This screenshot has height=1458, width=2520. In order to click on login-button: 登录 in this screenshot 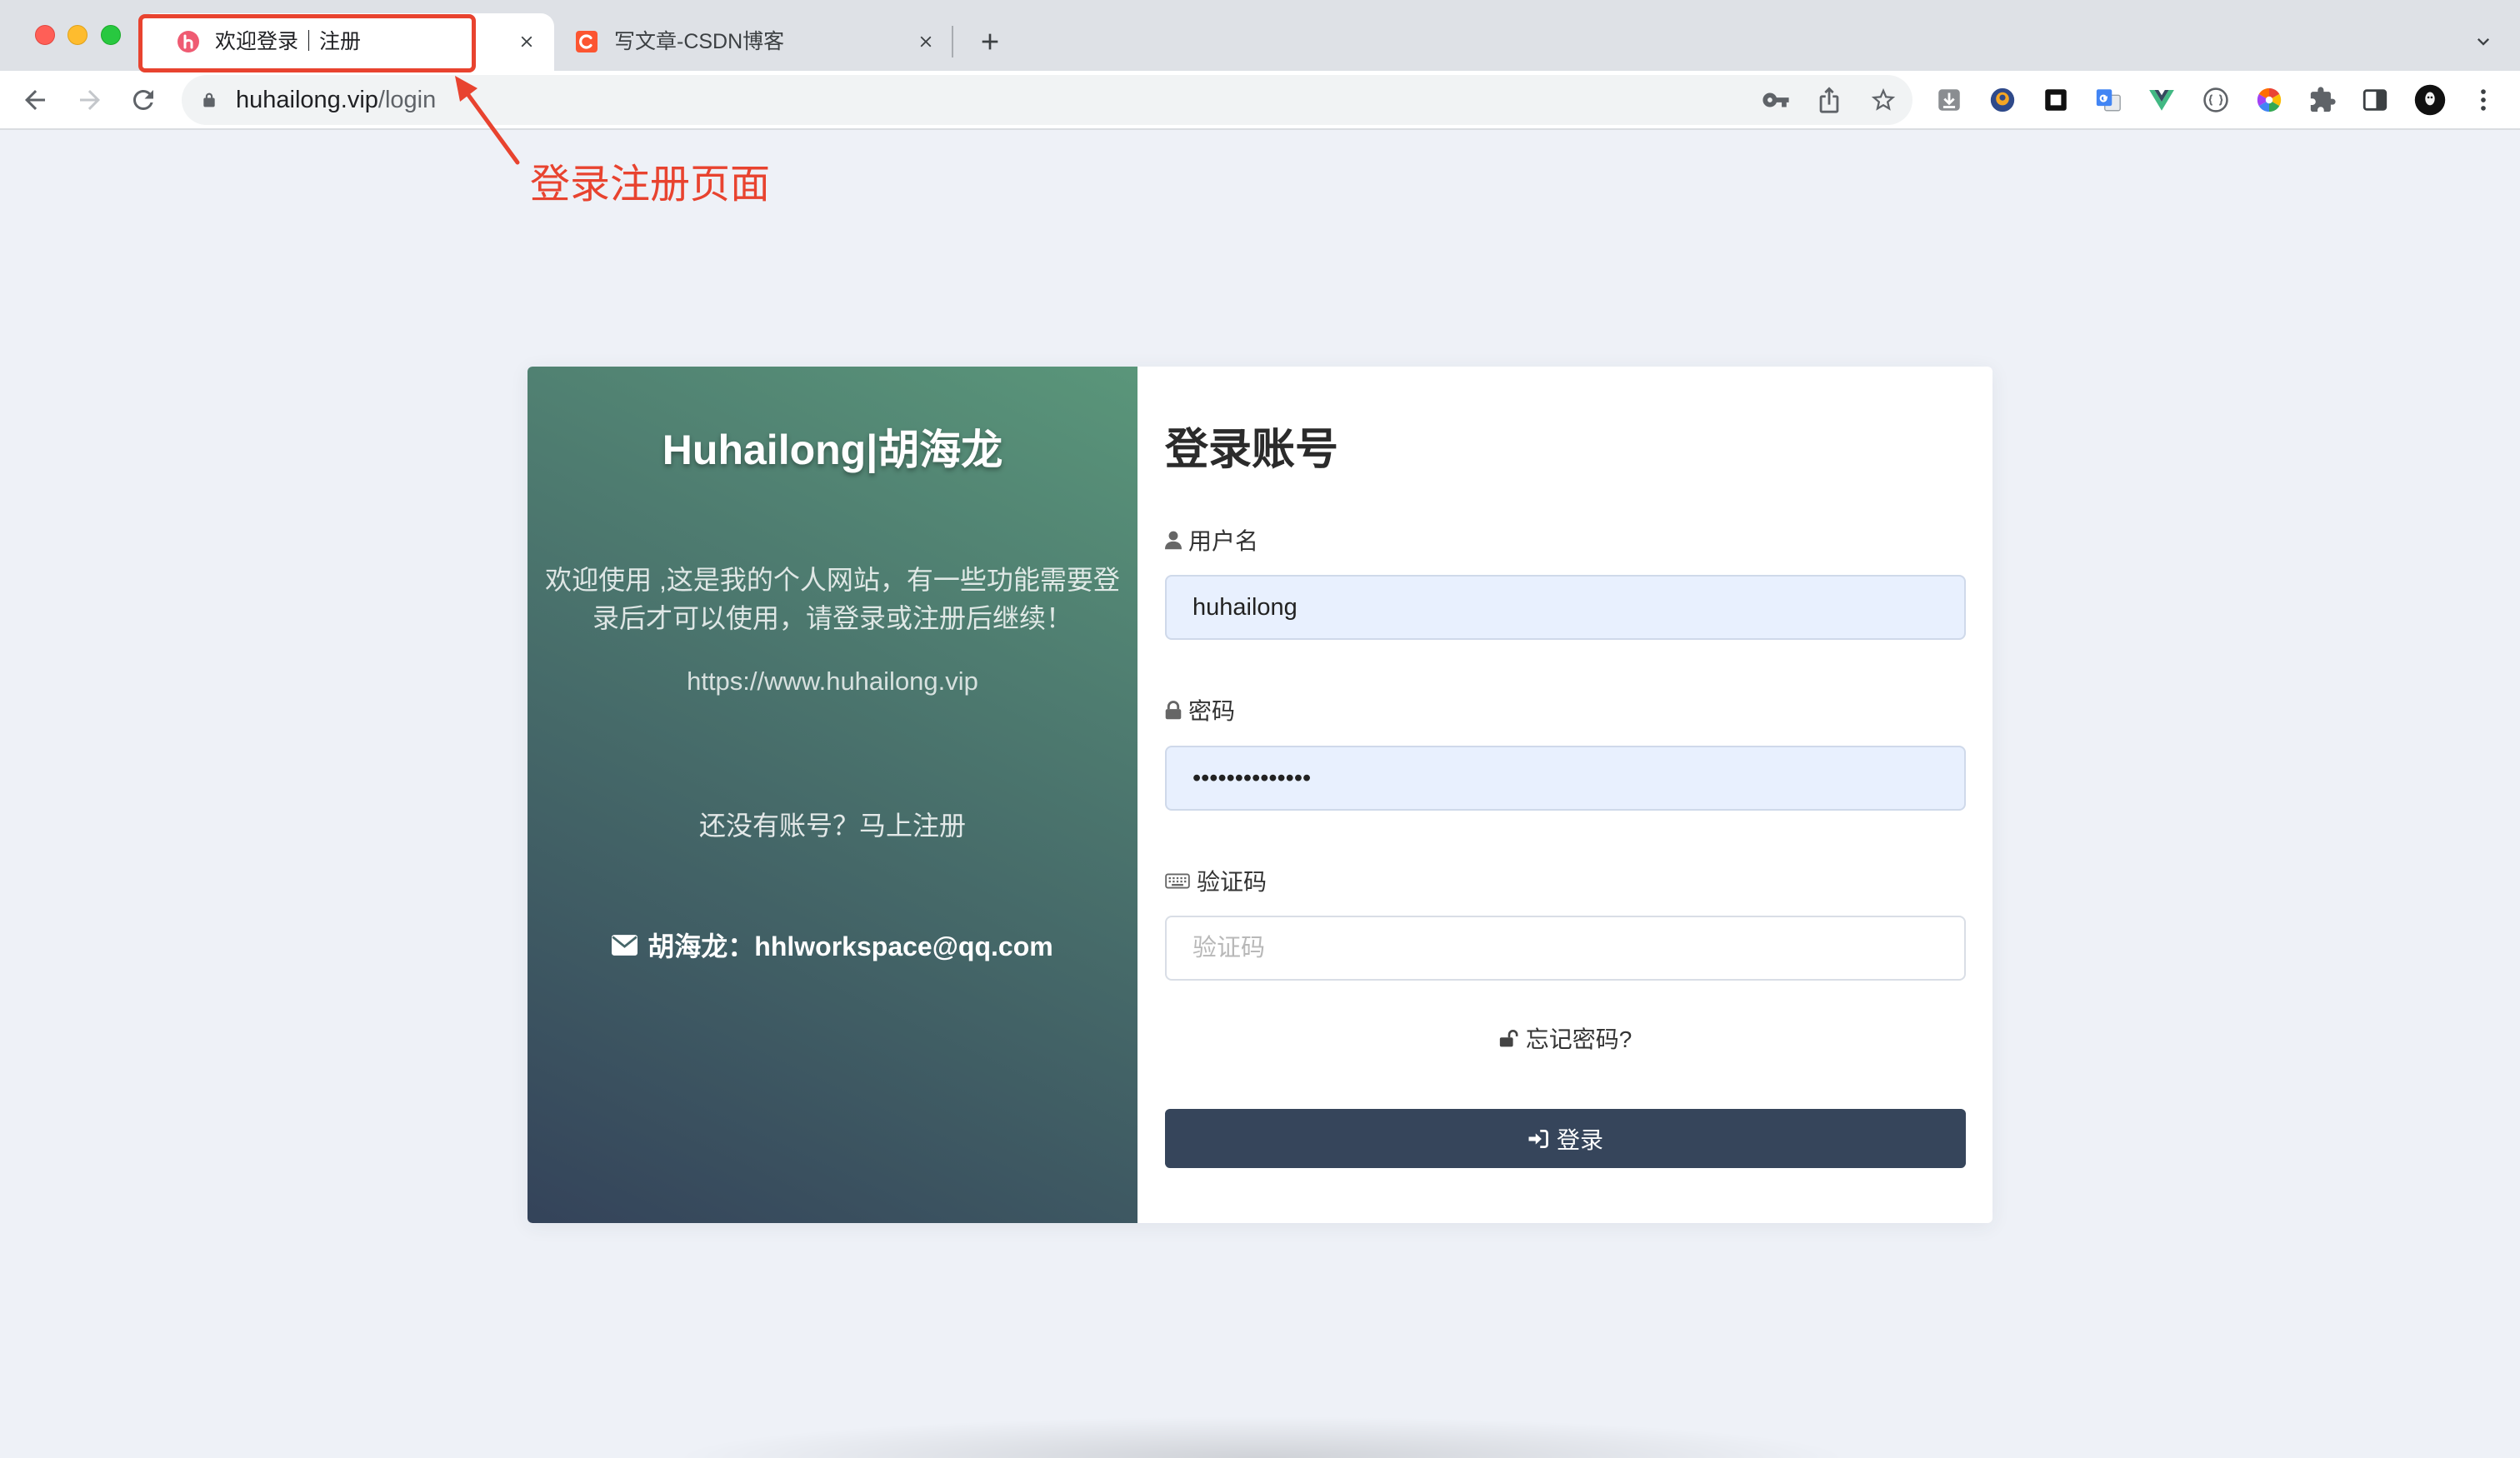, I will do `click(1565, 1138)`.